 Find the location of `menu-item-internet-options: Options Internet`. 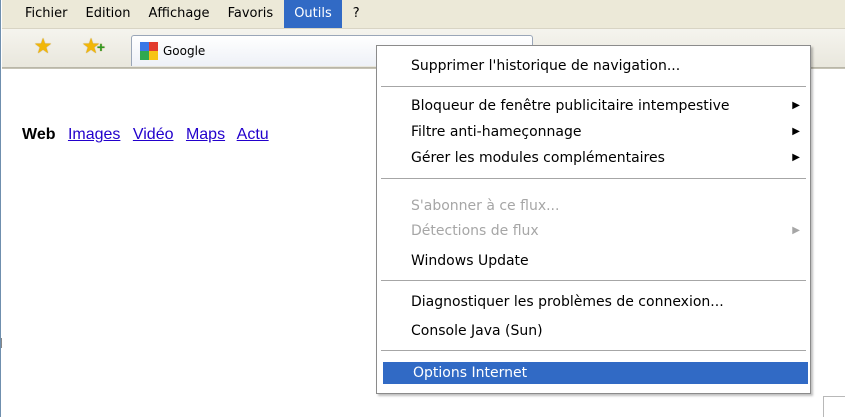

menu-item-internet-options: Options Internet is located at coordinates (595, 373).